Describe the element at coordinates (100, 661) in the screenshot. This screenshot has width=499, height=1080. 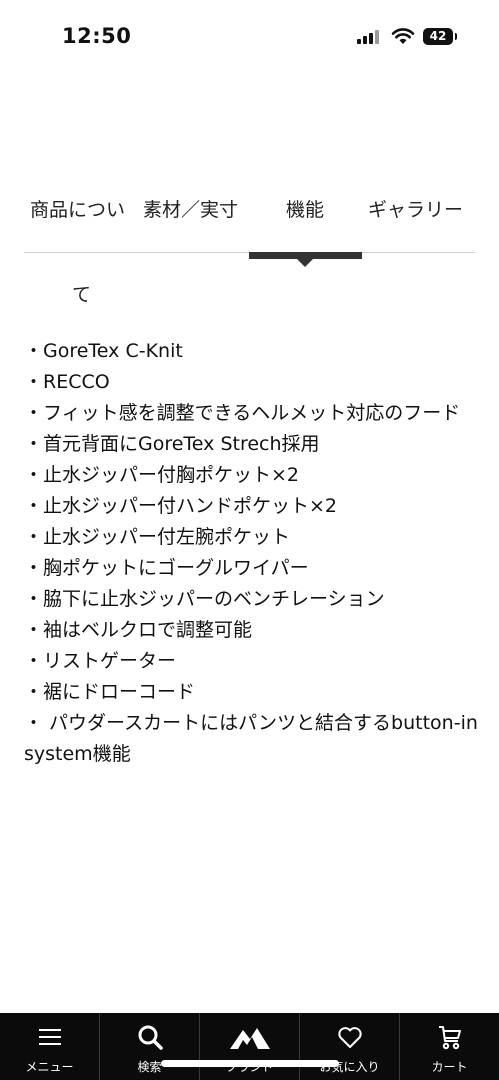
I see `feature-item: ・リストゲーター` at that location.